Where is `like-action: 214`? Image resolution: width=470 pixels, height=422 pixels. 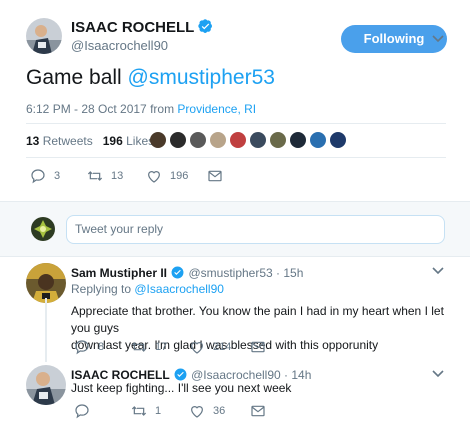 like-action: 214 is located at coordinates (210, 347).